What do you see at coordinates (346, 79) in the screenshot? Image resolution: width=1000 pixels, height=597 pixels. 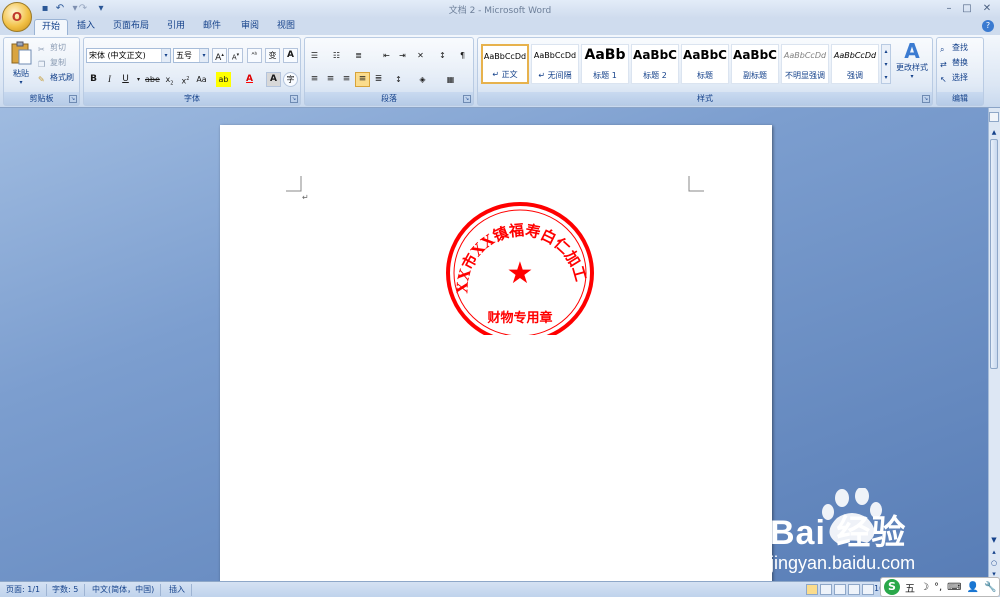 I see `align-right-button: ≡` at bounding box center [346, 79].